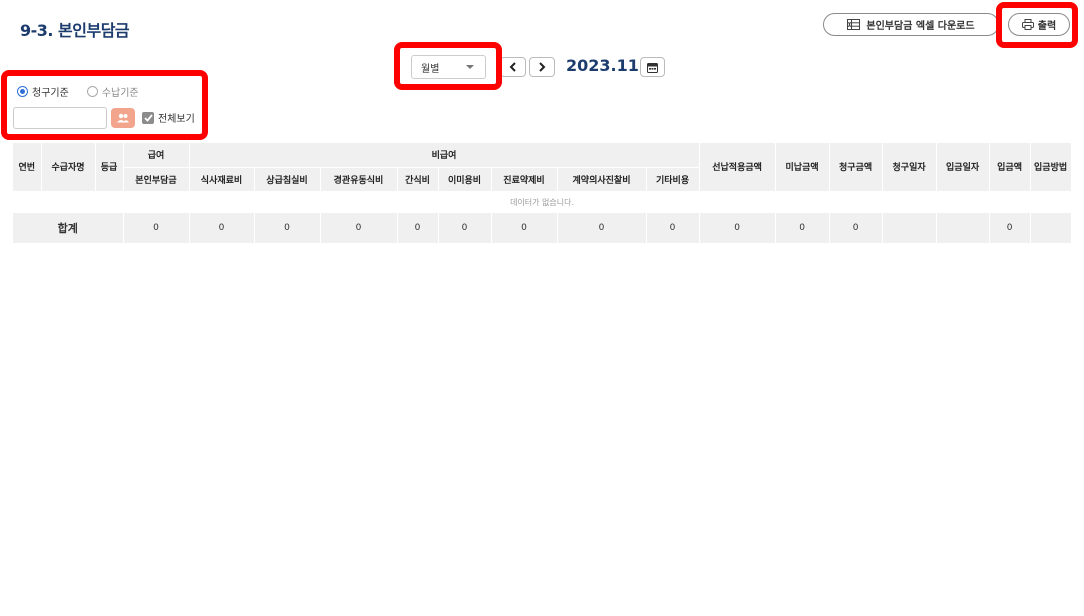 The width and height of the screenshot is (1084, 616). Describe the element at coordinates (802, 228) in the screenshot. I see `total-unpaid: 0` at that location.